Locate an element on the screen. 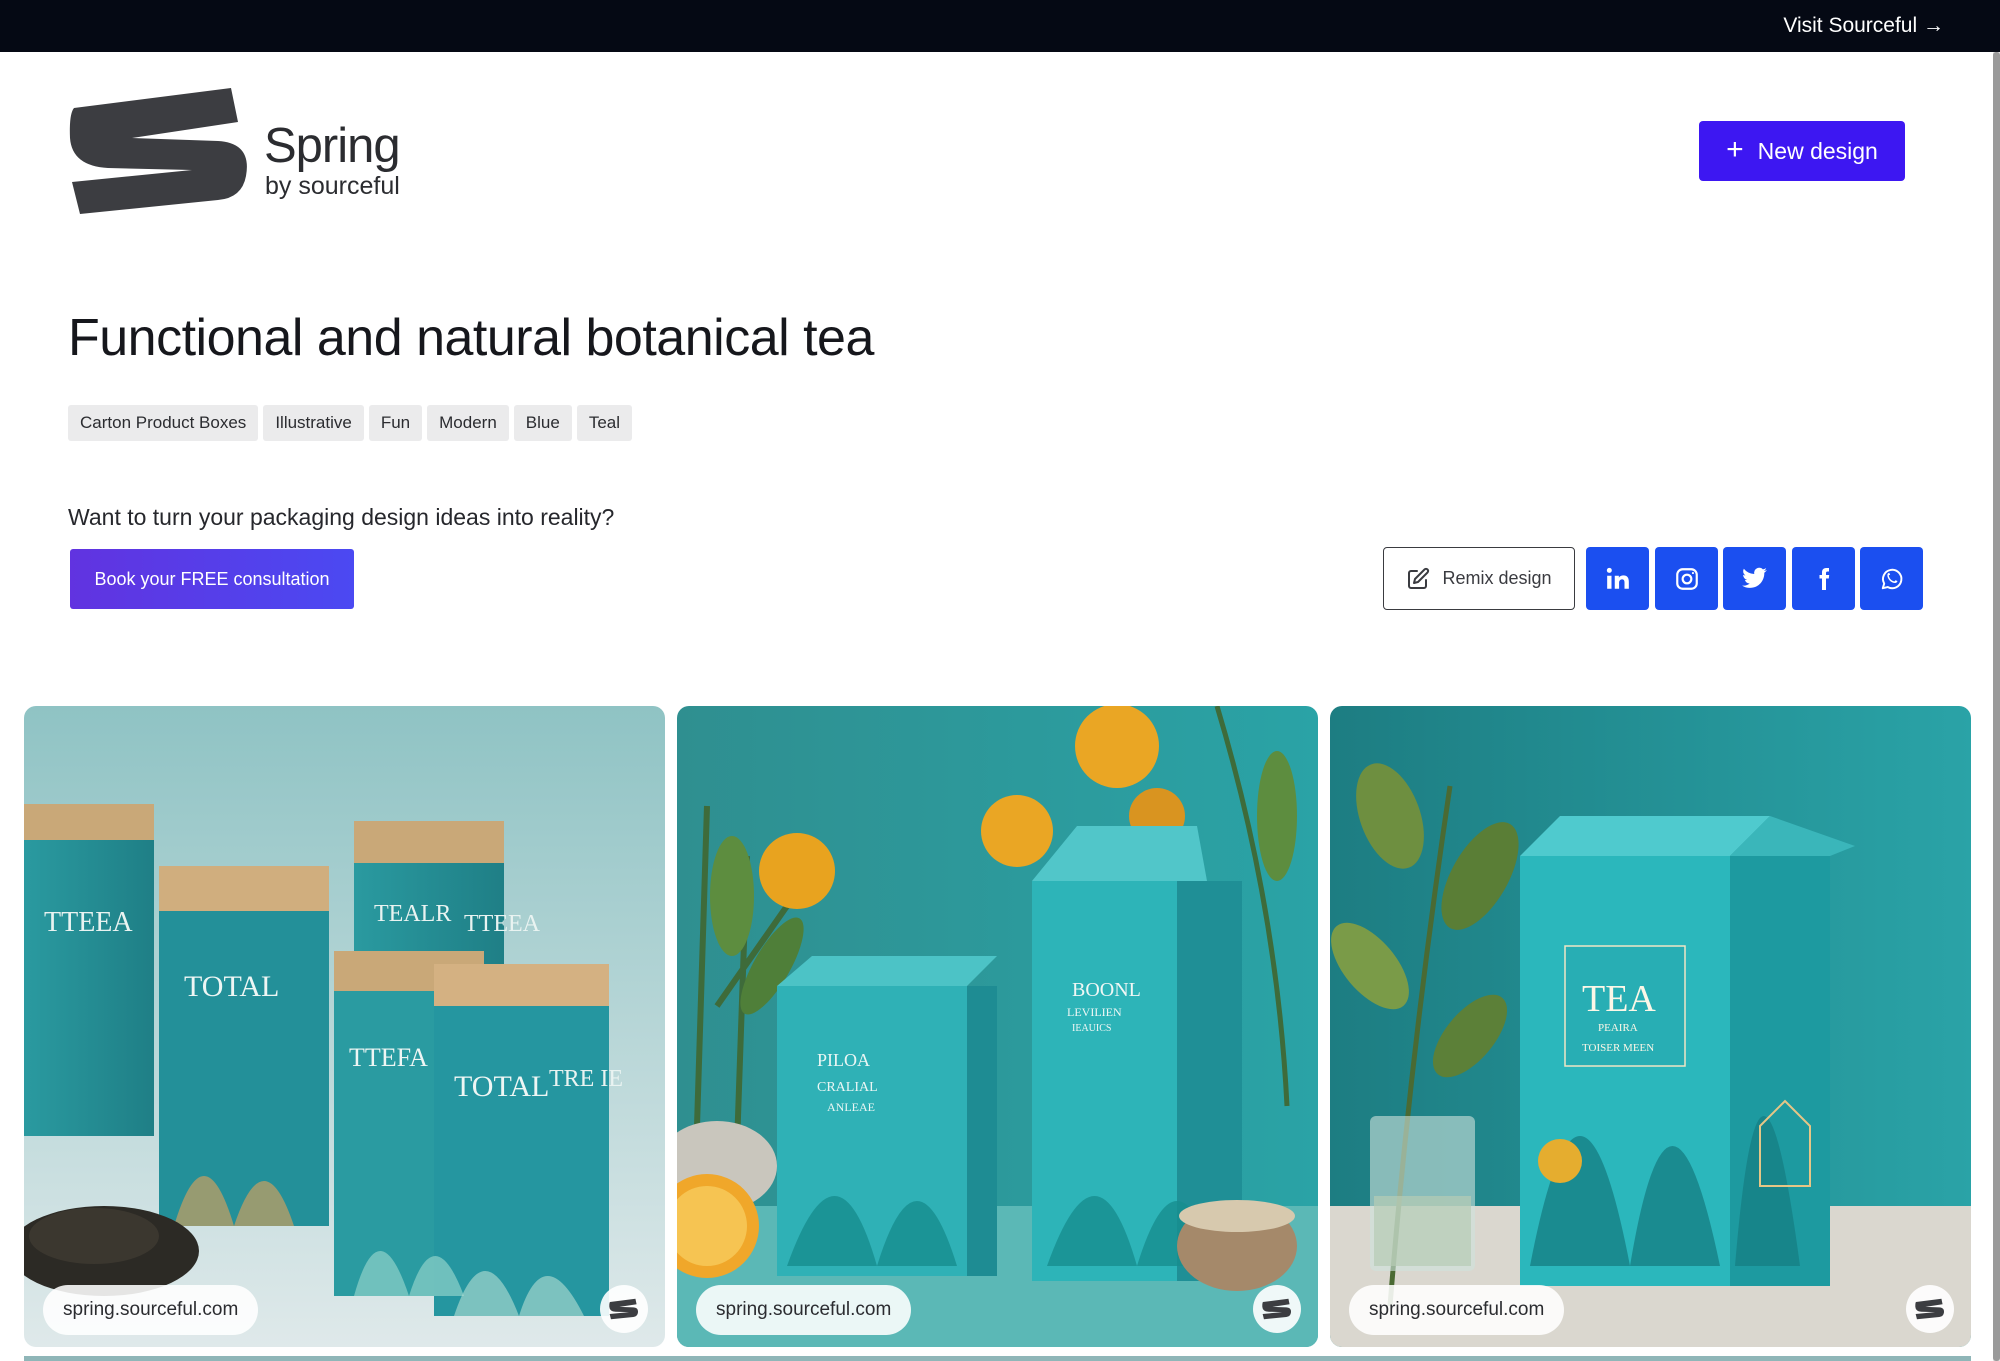  brand-name: Spring is located at coordinates (332, 146).